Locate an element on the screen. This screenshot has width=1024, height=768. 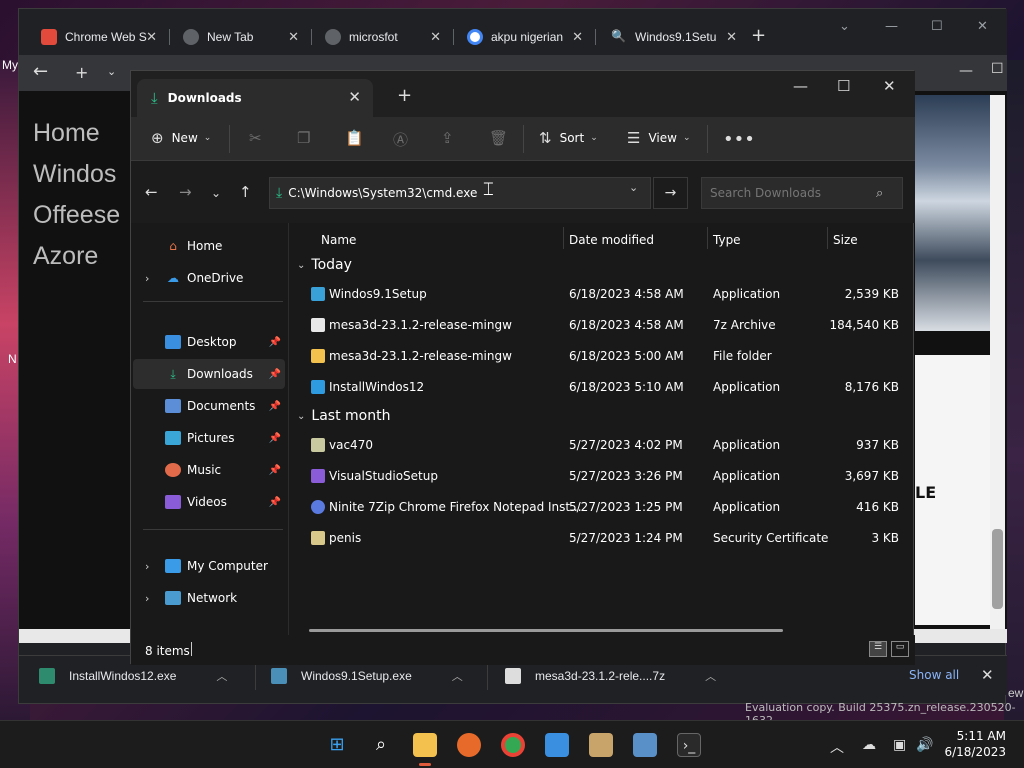
inner-minimize-icon: — is located at coordinates (966, 71).